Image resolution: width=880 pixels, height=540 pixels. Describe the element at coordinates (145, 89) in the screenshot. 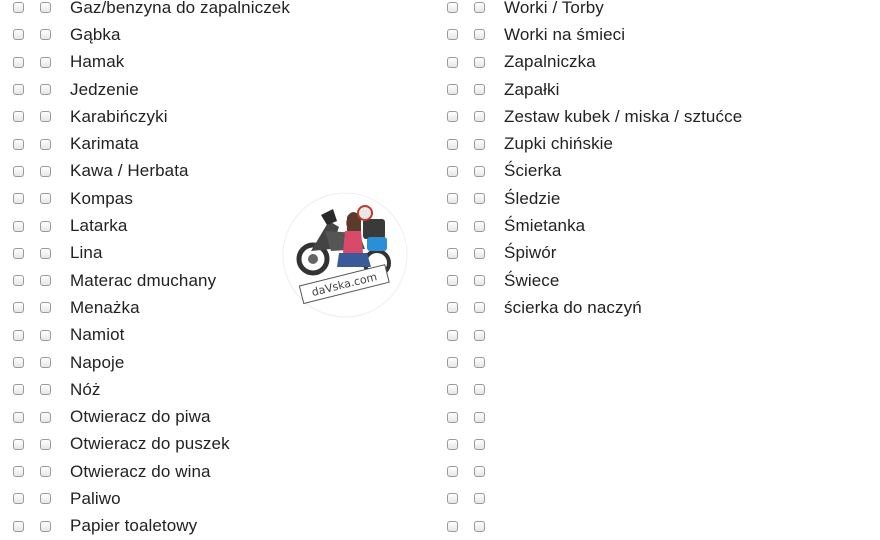

I see `left-item-row: Jedzenie` at that location.